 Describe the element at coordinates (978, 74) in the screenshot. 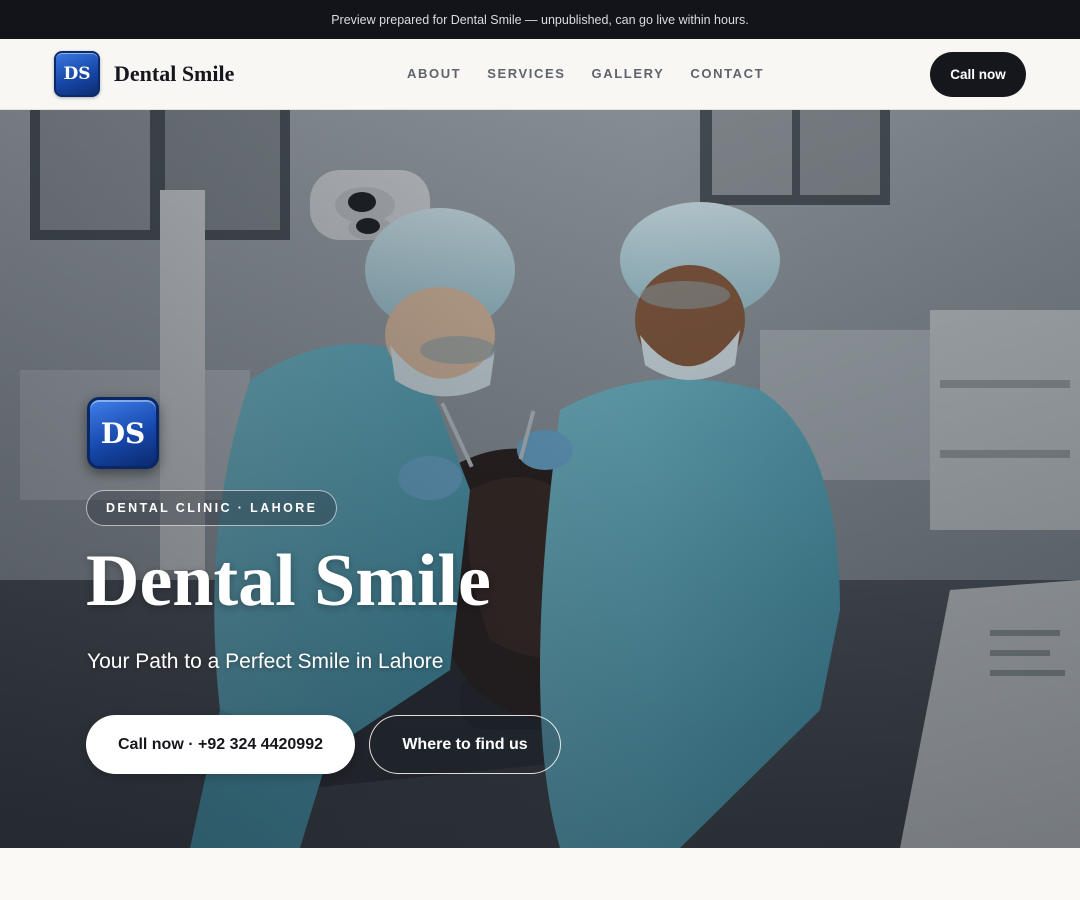

I see `header-call-button: Call now` at that location.